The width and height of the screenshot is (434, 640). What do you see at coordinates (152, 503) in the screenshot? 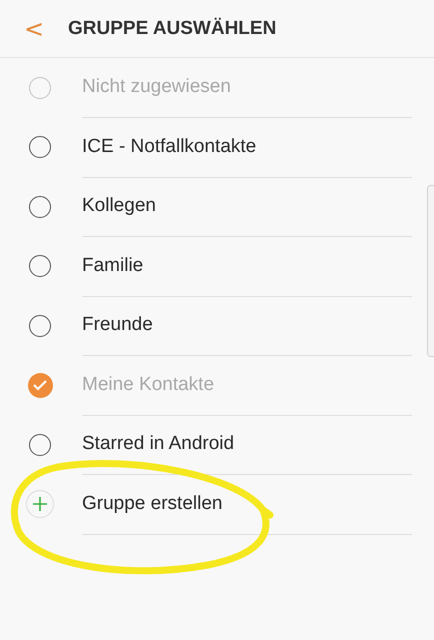
I see `group-label: Gruppe erstellen` at bounding box center [152, 503].